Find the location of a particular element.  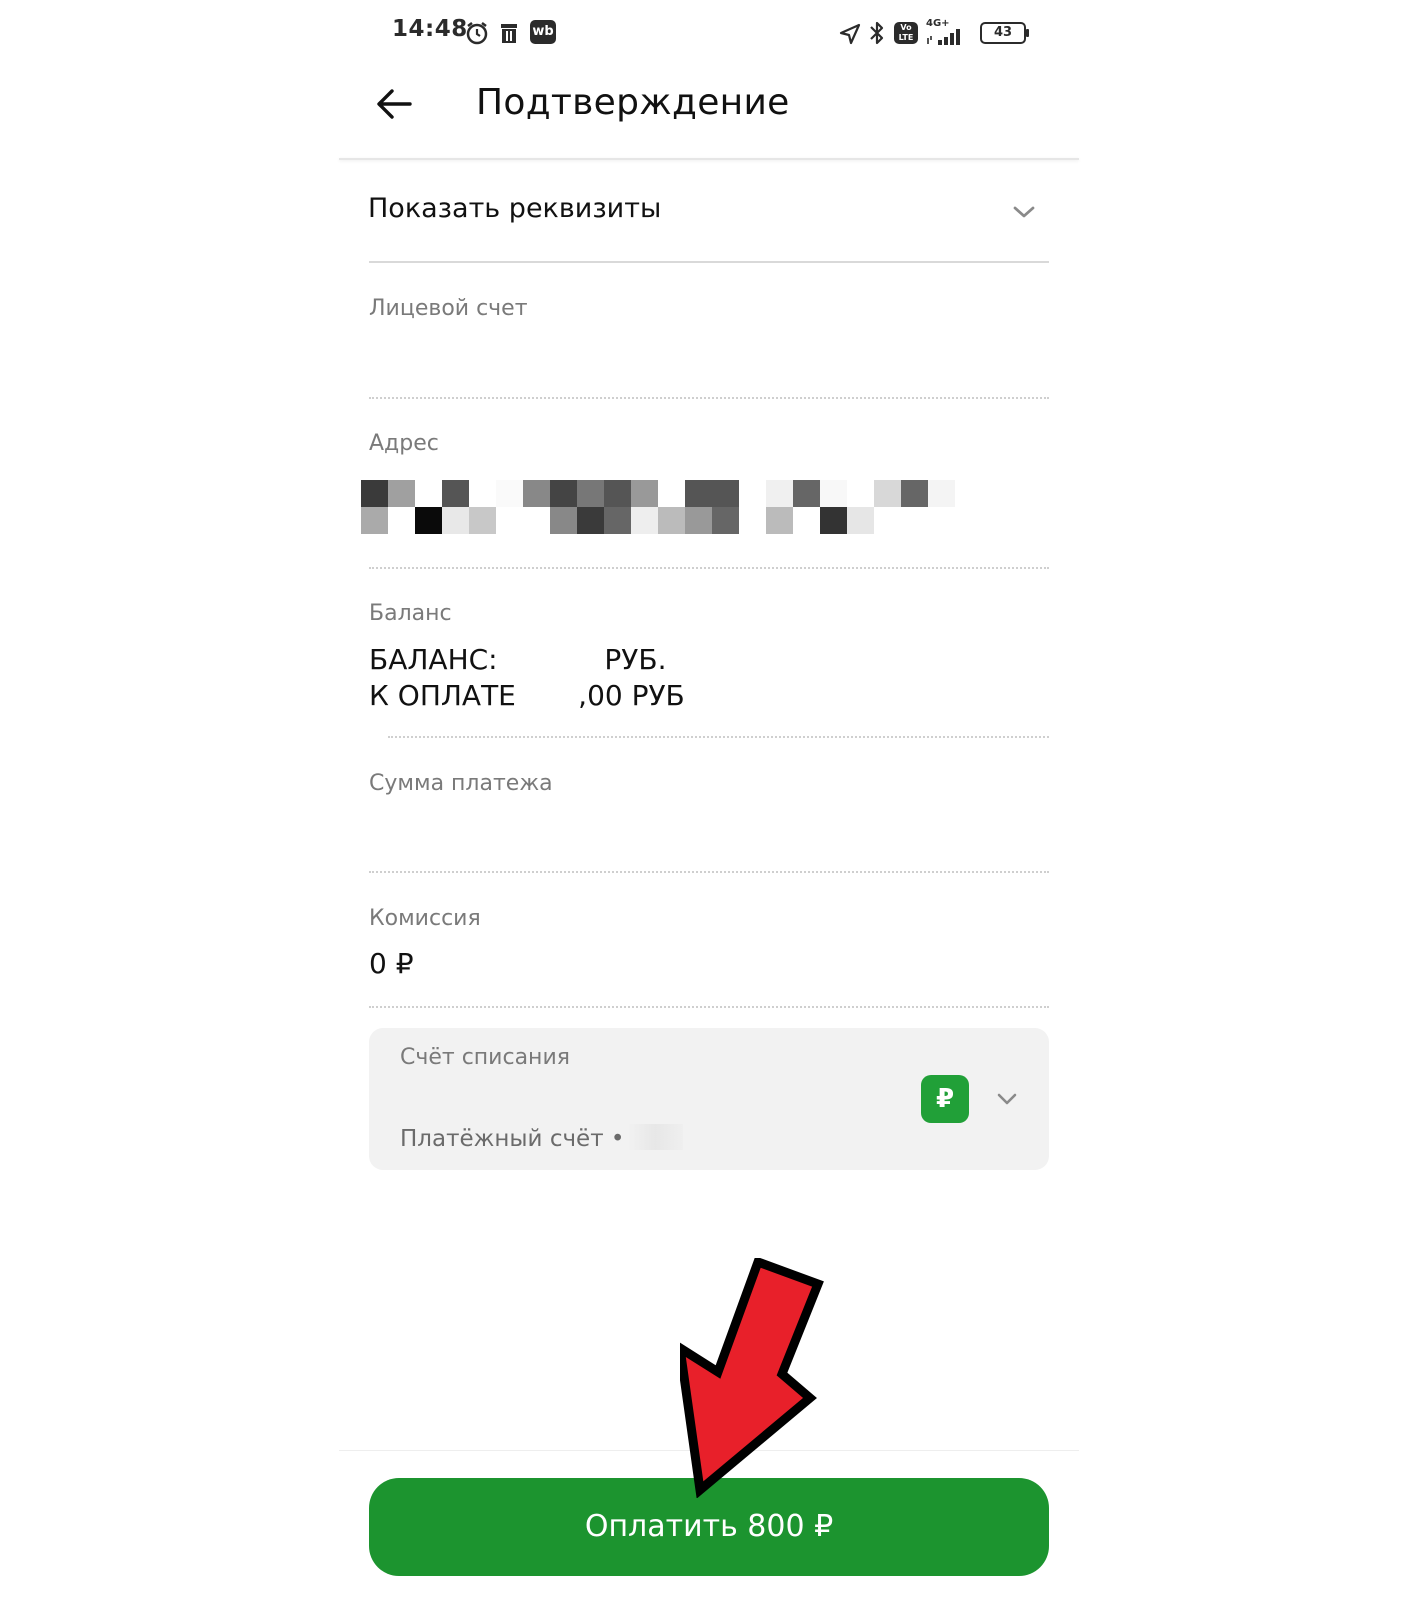

trash-icon is located at coordinates (509, 33).